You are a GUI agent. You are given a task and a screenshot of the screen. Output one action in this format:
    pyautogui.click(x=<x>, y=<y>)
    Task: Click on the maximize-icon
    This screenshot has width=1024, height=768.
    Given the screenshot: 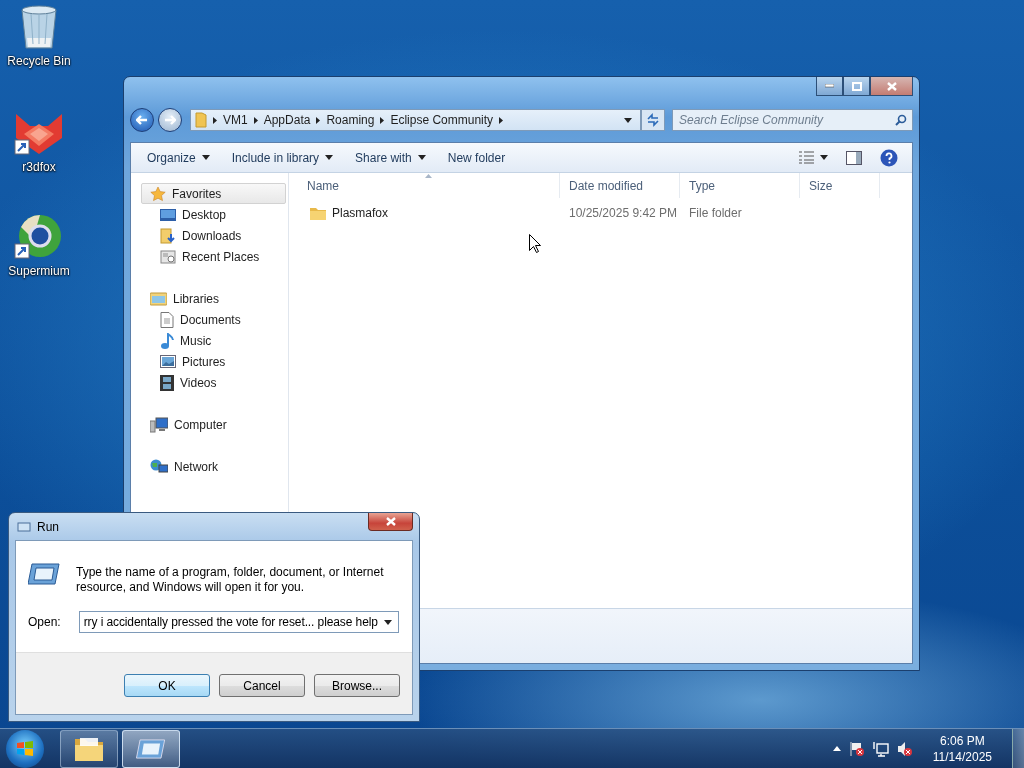 What is the action you would take?
    pyautogui.click(x=856, y=86)
    